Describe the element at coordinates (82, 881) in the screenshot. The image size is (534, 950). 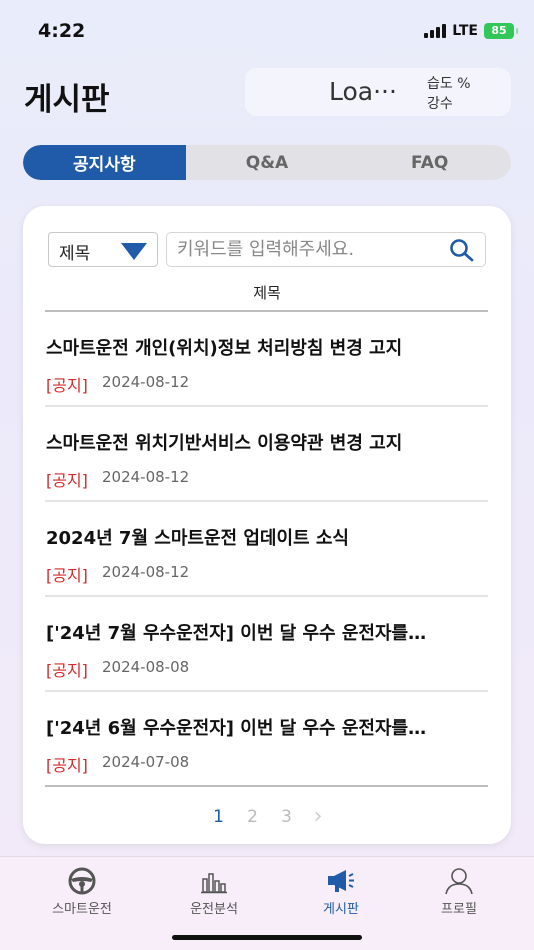
I see `steering-wheel-icon` at that location.